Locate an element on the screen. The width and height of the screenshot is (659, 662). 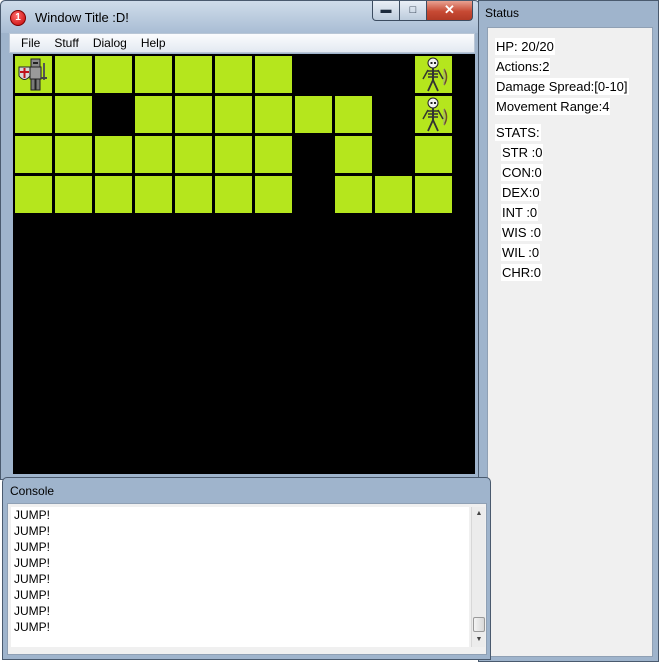
minimize-button: ▬ is located at coordinates (386, 11).